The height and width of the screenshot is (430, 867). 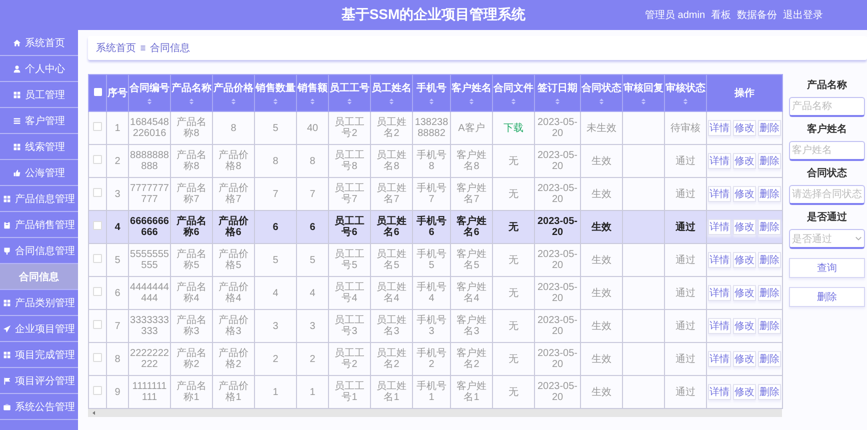 I want to click on column-header: 审核状态, so click(x=685, y=93).